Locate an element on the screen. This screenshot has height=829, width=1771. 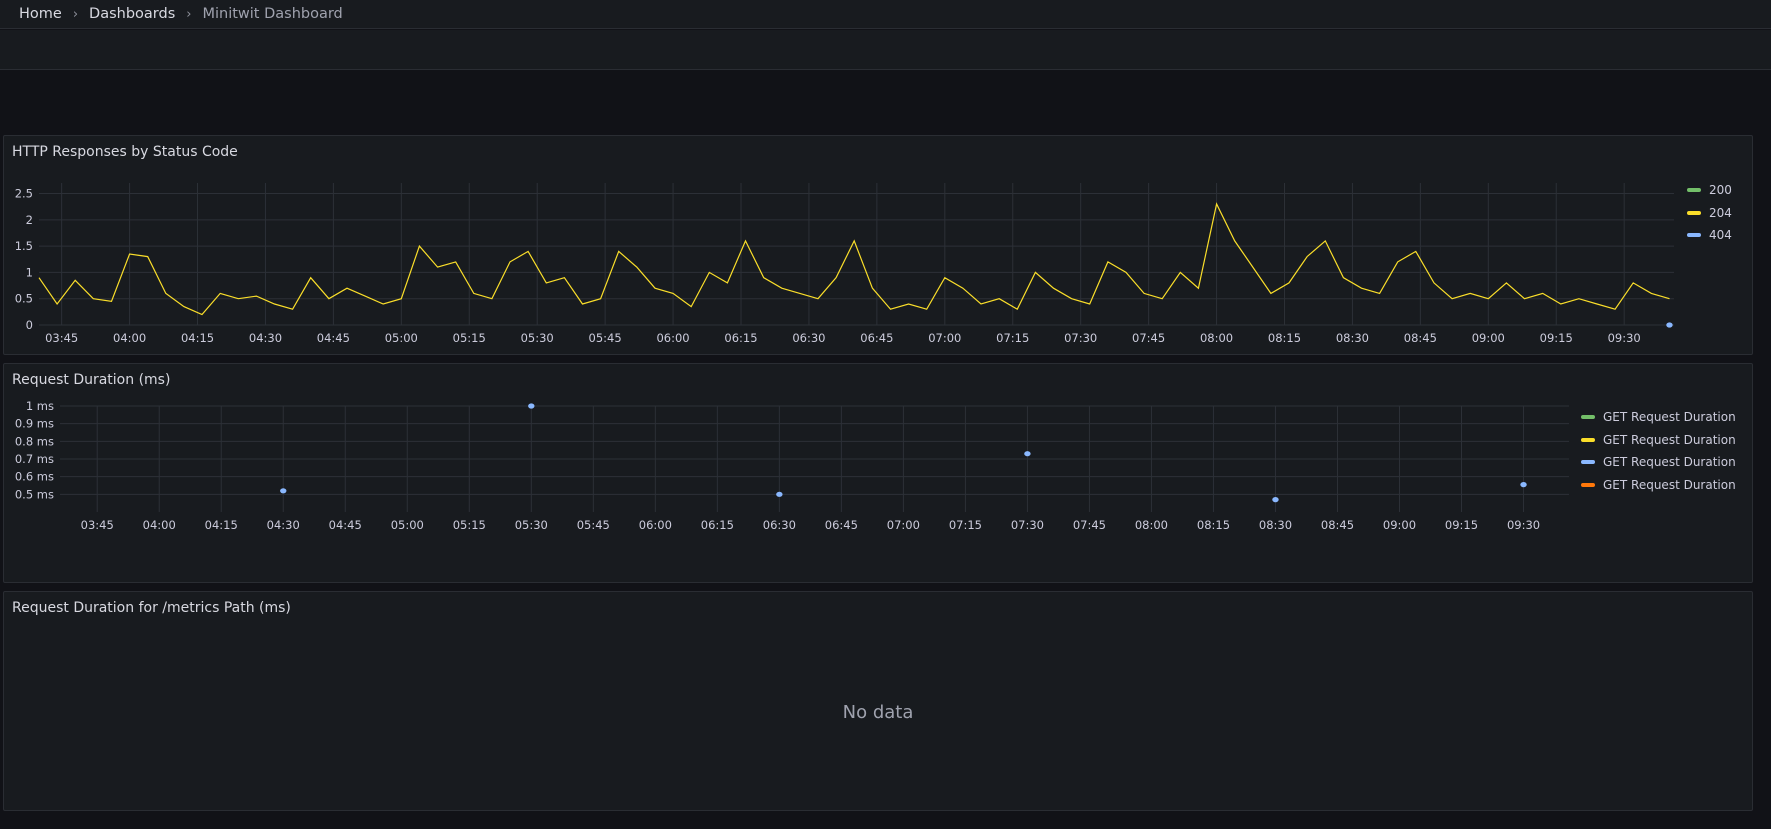
no-data-message: No data is located at coordinates (878, 712).